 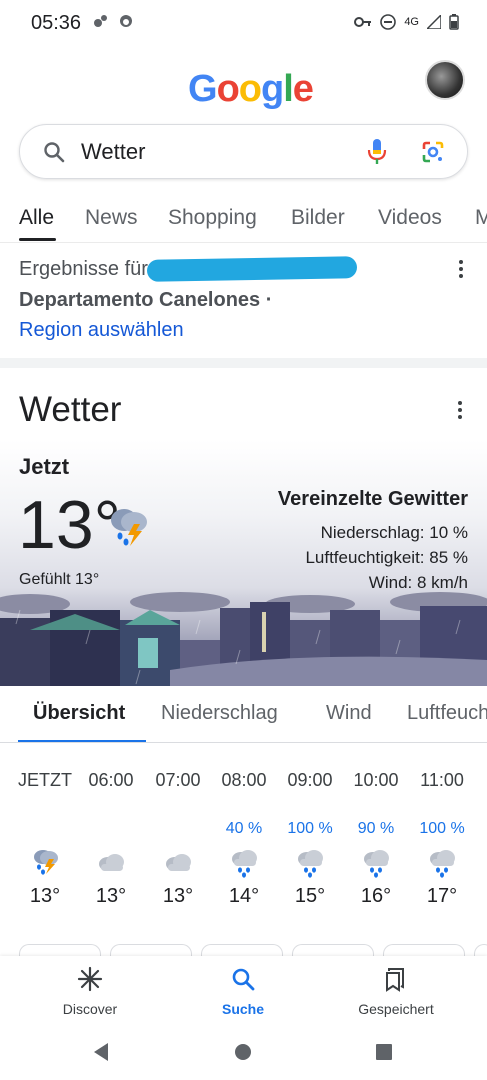 I want to click on select-region-link: Region auswählen, so click(x=101, y=330).